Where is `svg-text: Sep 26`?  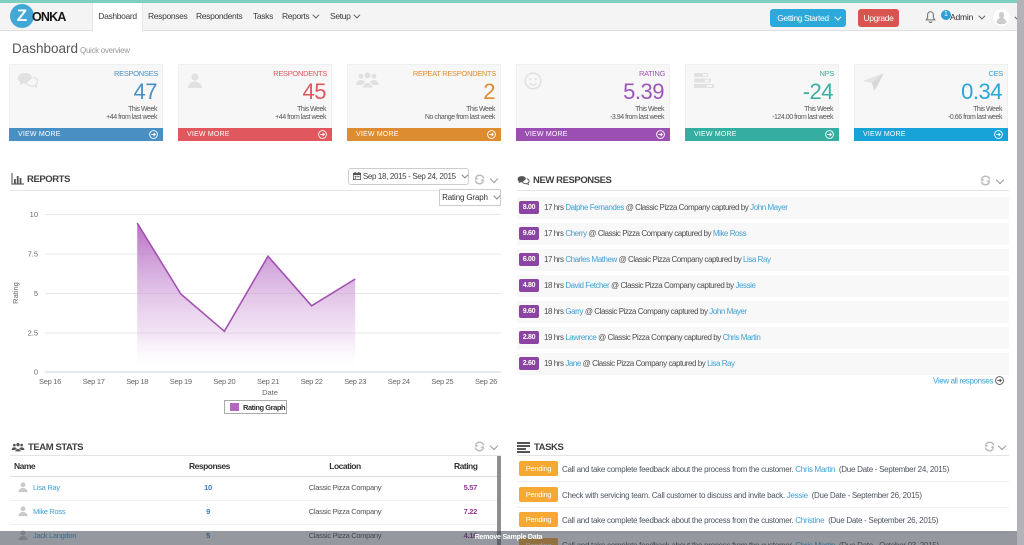 svg-text: Sep 26 is located at coordinates (486, 381).